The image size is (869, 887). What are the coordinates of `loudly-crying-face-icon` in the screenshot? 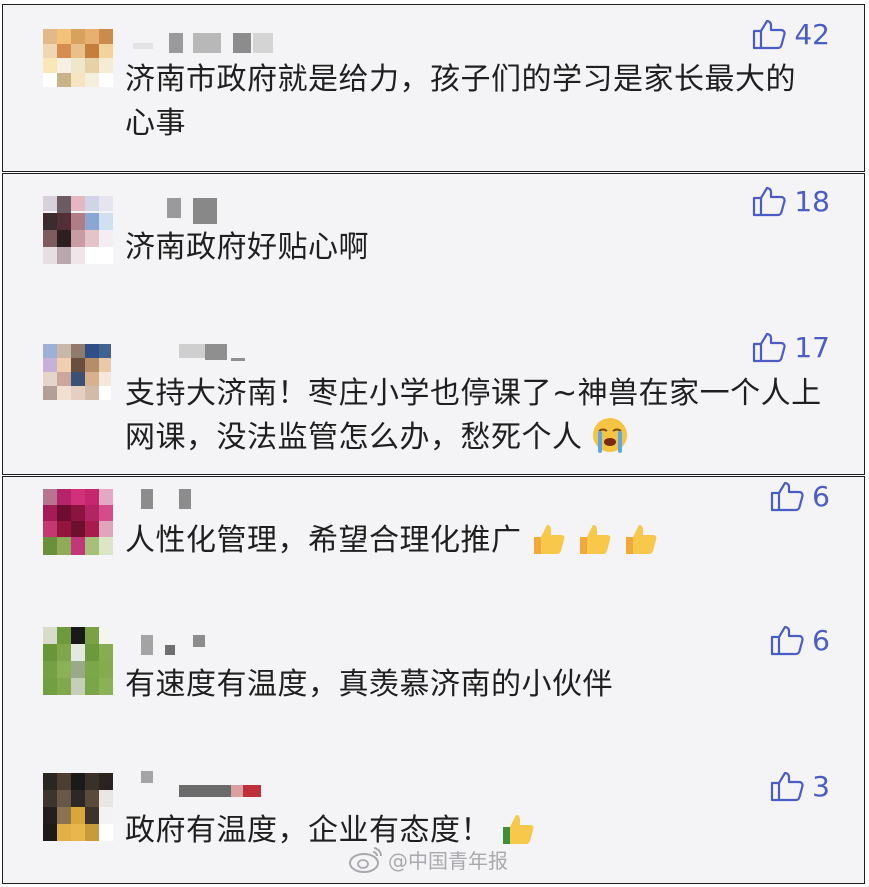 It's located at (610, 435).